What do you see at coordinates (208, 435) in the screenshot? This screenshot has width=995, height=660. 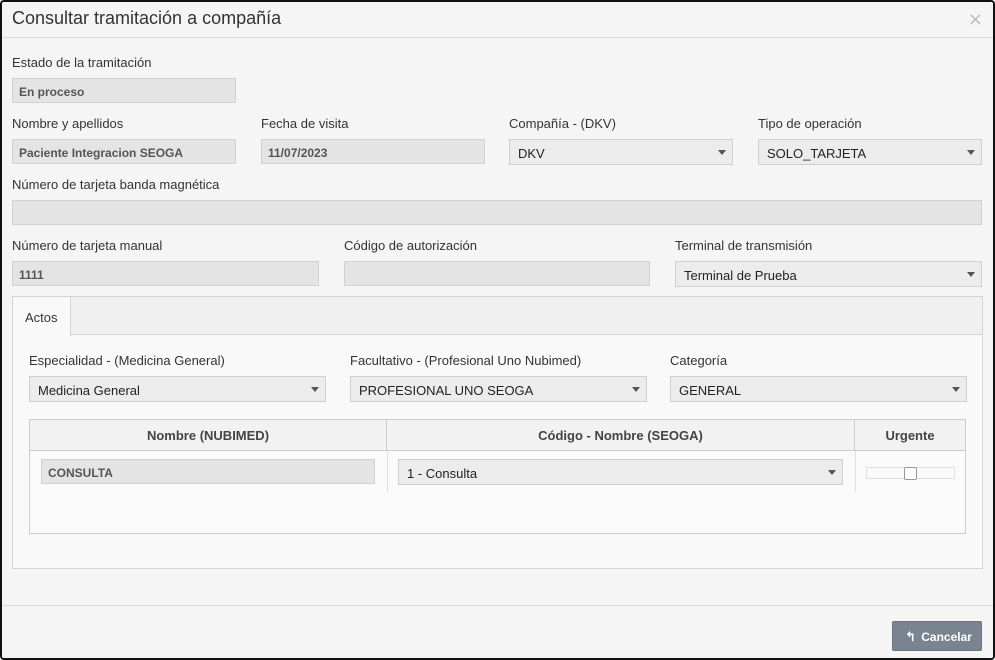 I see `column-header-nombre: Nombre (NUBIMED)` at bounding box center [208, 435].